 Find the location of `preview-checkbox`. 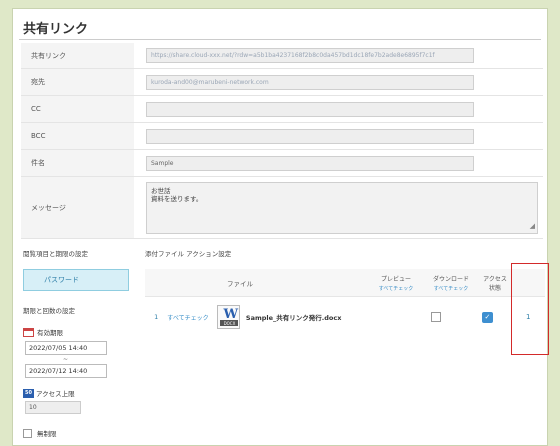

preview-checkbox is located at coordinates (436, 317).